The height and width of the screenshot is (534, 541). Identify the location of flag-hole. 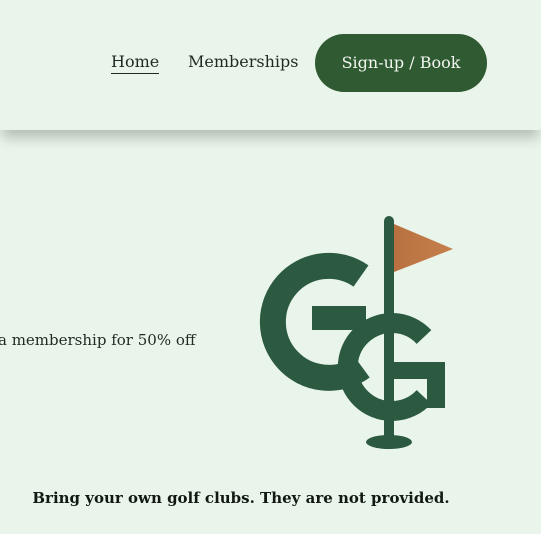
(389, 442).